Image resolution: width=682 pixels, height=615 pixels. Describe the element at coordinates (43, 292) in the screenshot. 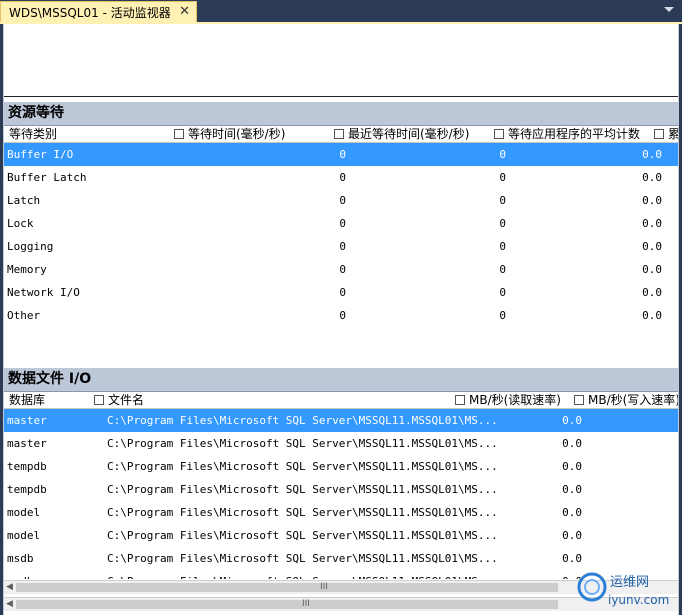

I see `cell-category: Network I/O` at that location.